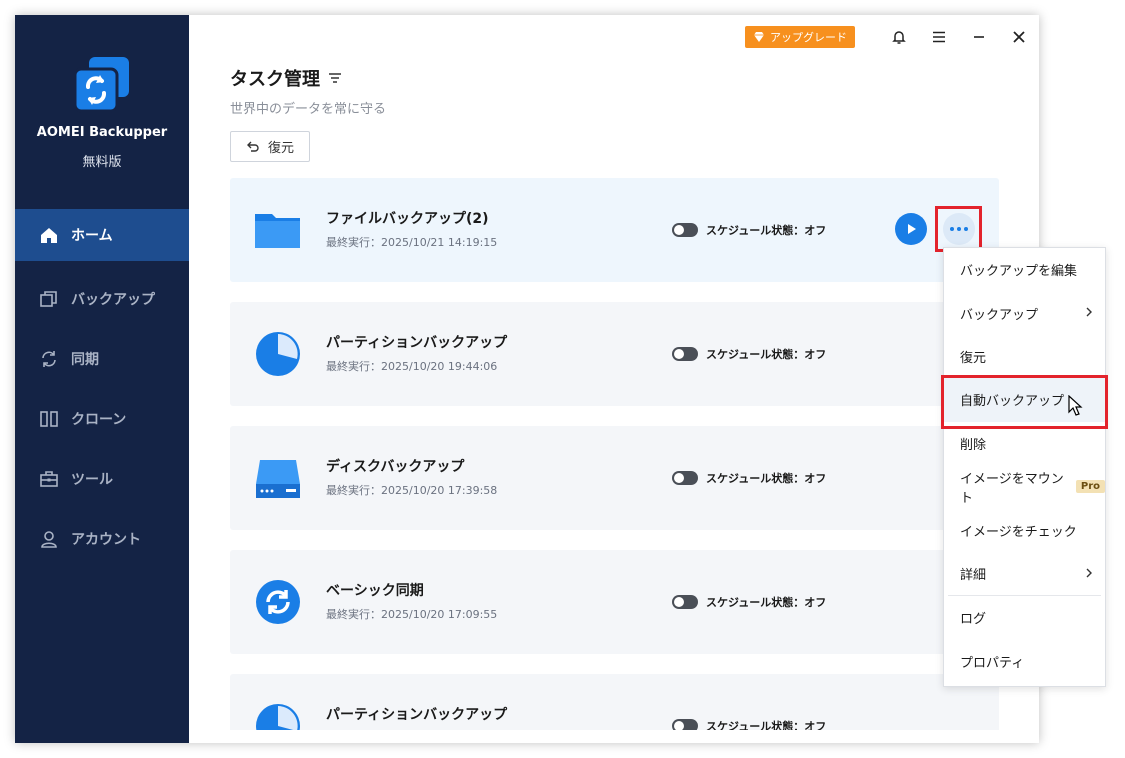  What do you see at coordinates (395, 467) in the screenshot?
I see `task-name: ディスクバックアップ` at bounding box center [395, 467].